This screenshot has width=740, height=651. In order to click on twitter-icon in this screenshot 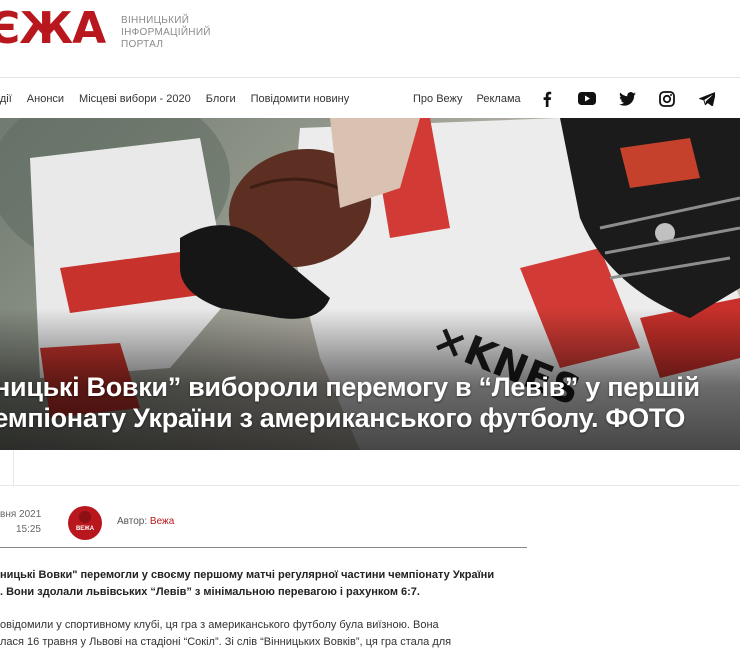, I will do `click(627, 99)`.